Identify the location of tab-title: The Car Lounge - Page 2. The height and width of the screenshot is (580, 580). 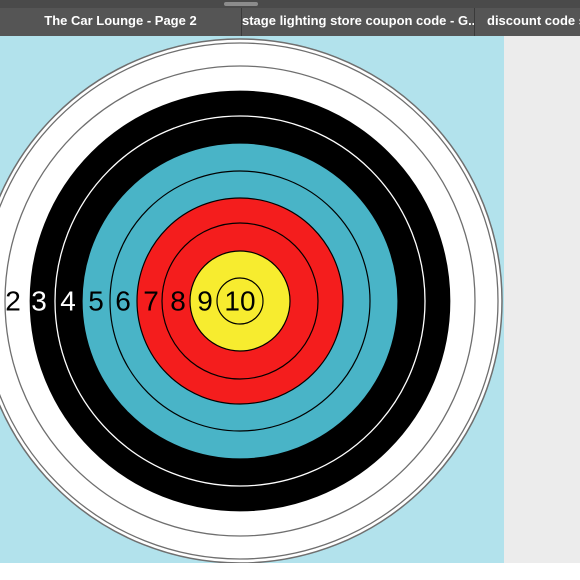
(120, 20).